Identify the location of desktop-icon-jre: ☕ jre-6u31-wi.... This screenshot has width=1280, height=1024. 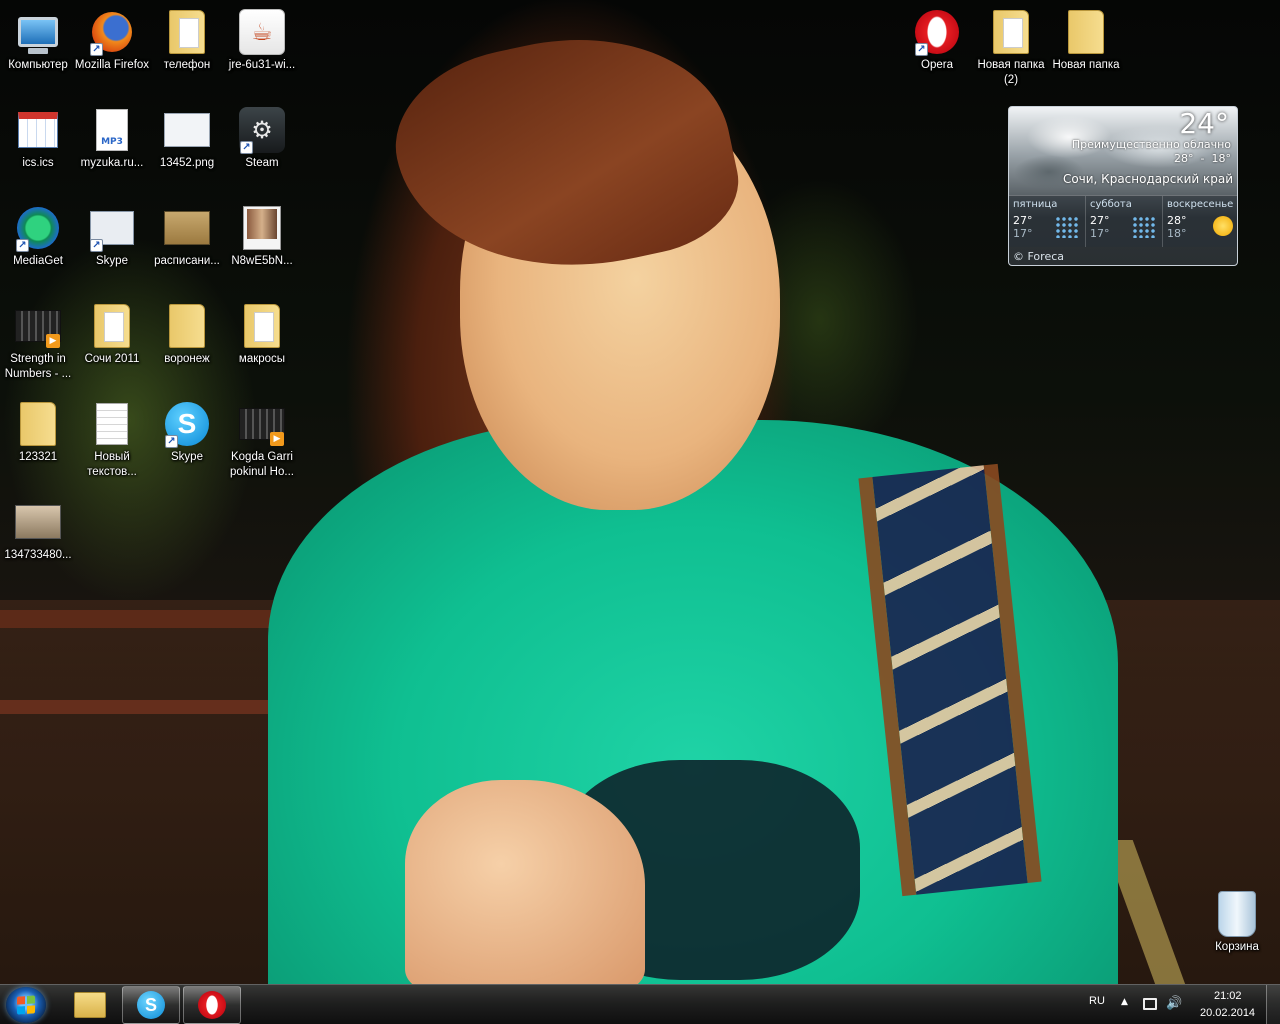
(262, 40).